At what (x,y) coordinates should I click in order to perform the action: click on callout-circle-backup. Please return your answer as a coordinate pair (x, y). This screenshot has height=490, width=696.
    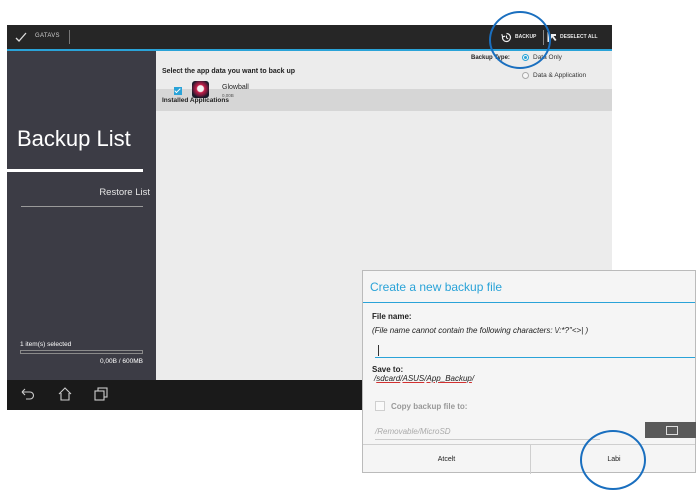
    Looking at the image, I should click on (520, 40).